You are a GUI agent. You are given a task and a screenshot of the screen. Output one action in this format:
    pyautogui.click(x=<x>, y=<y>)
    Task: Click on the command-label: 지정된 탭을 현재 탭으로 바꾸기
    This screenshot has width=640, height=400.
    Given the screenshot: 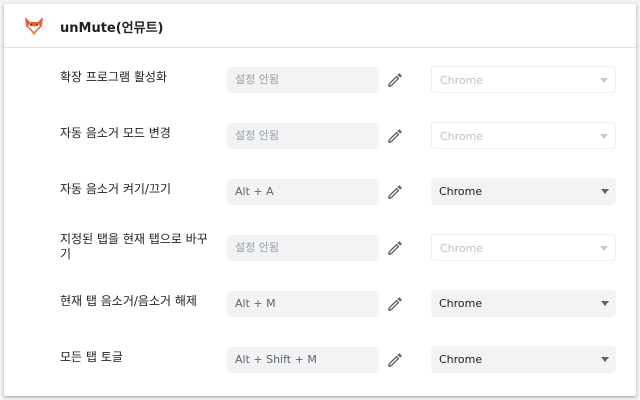 What is the action you would take?
    pyautogui.click(x=134, y=246)
    